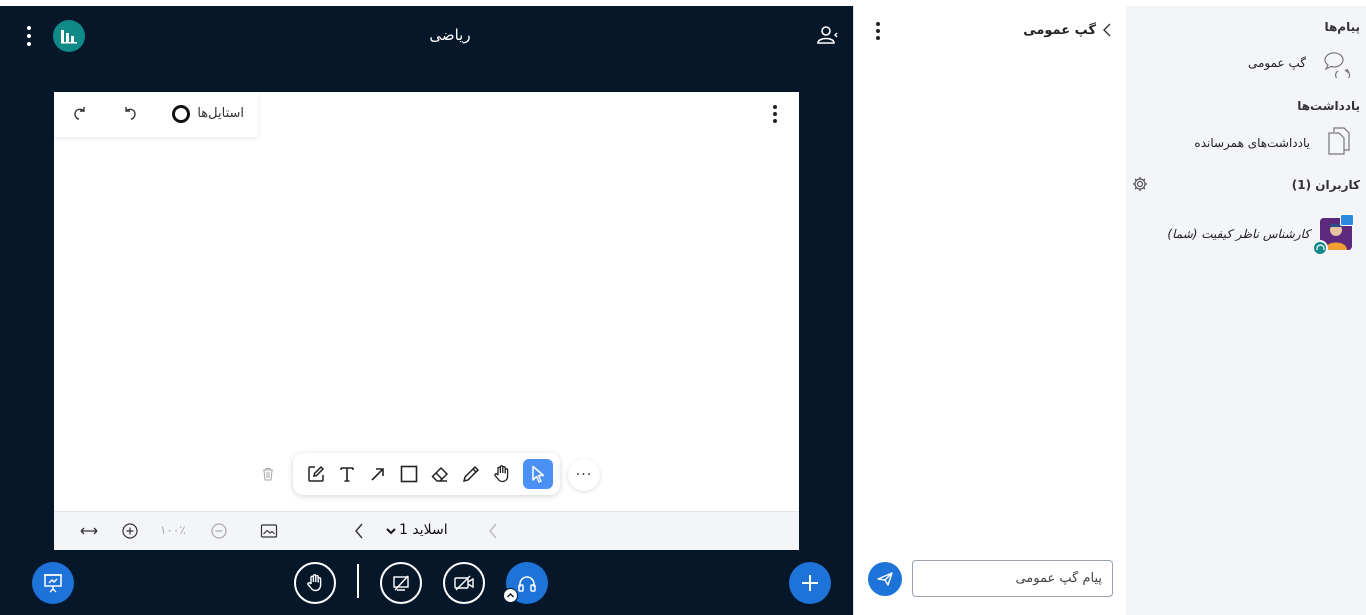  What do you see at coordinates (878, 31) in the screenshot?
I see `chat-options-menu-button` at bounding box center [878, 31].